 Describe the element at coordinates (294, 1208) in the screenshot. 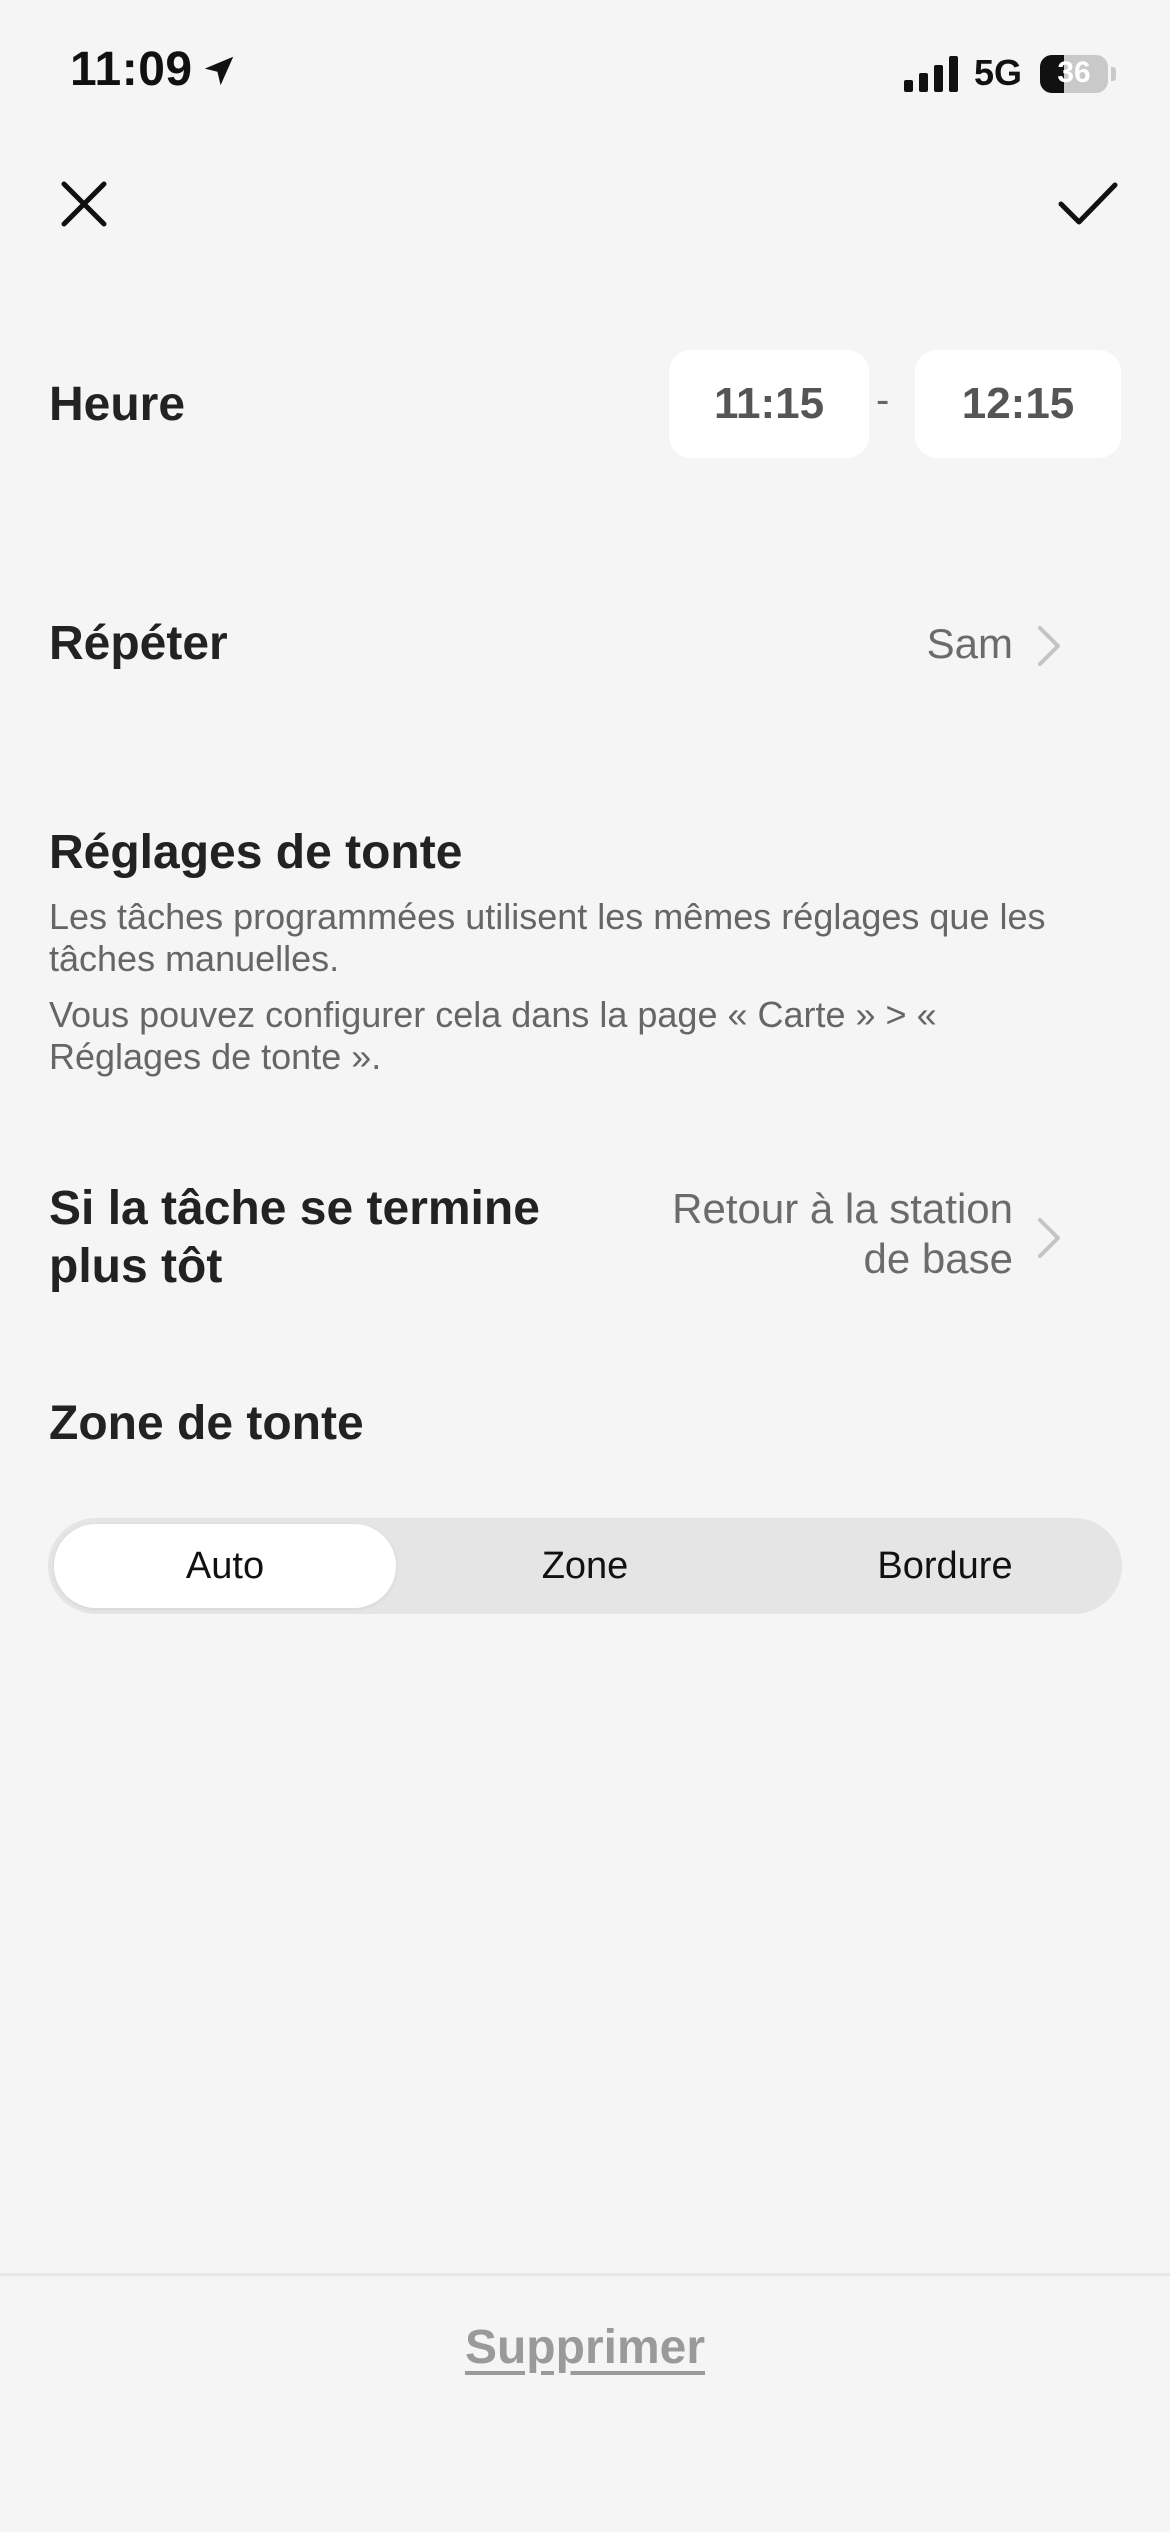

I see `early-finish-label-line1: Si la tâche se termine` at that location.